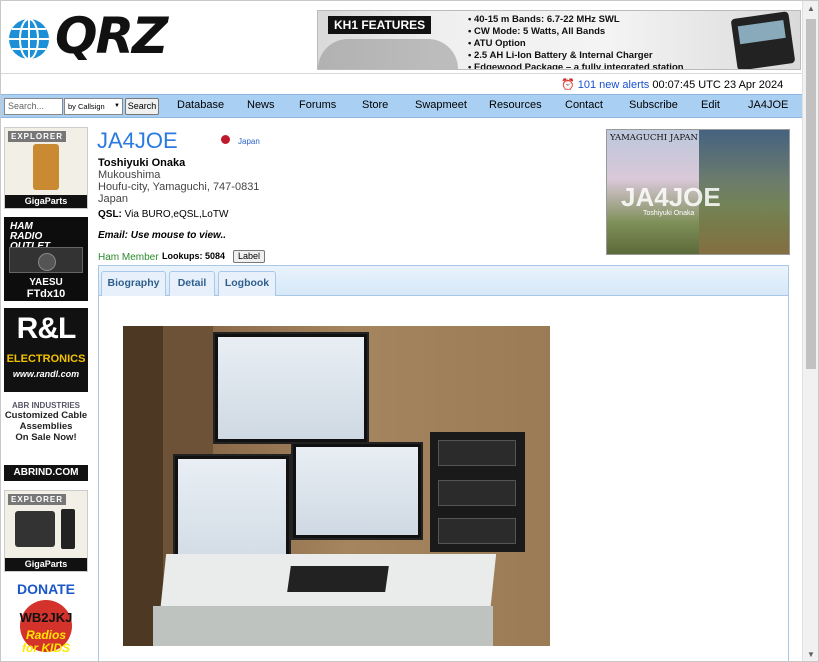  What do you see at coordinates (133, 283) in the screenshot?
I see `tab-biography: Biography` at bounding box center [133, 283].